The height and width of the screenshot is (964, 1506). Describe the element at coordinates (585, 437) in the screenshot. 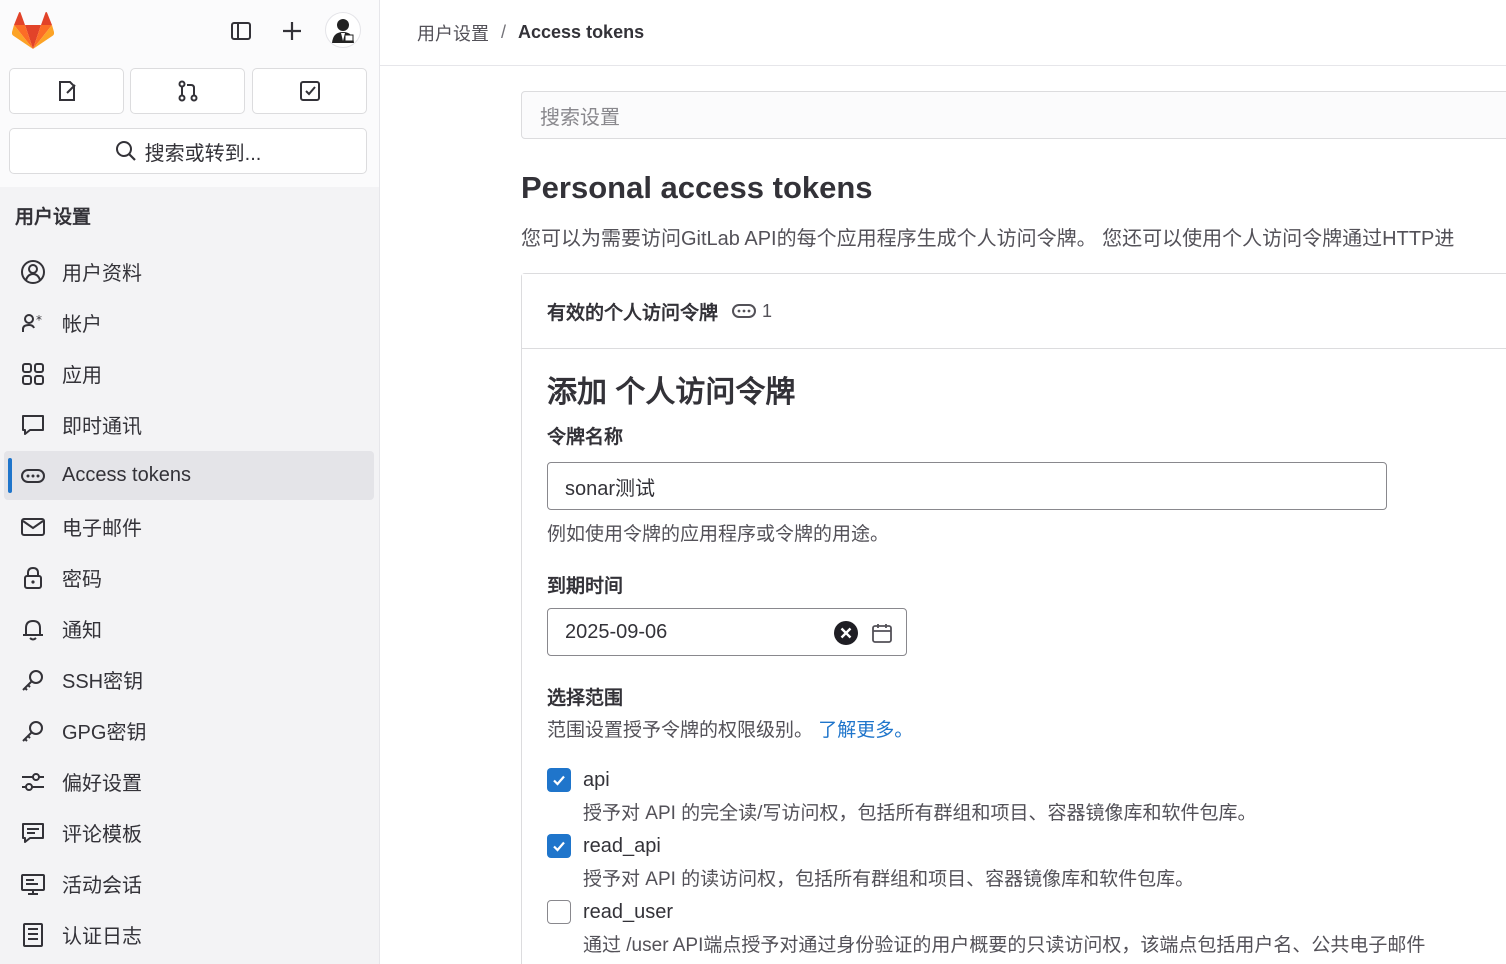

I see `token-name-label: 令牌名称` at that location.